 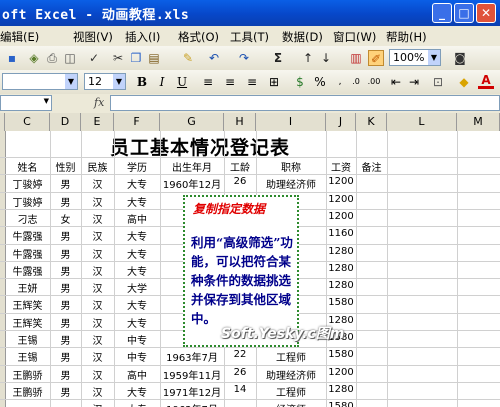 I want to click on zoom-combo: 100% ▼, so click(x=415, y=57).